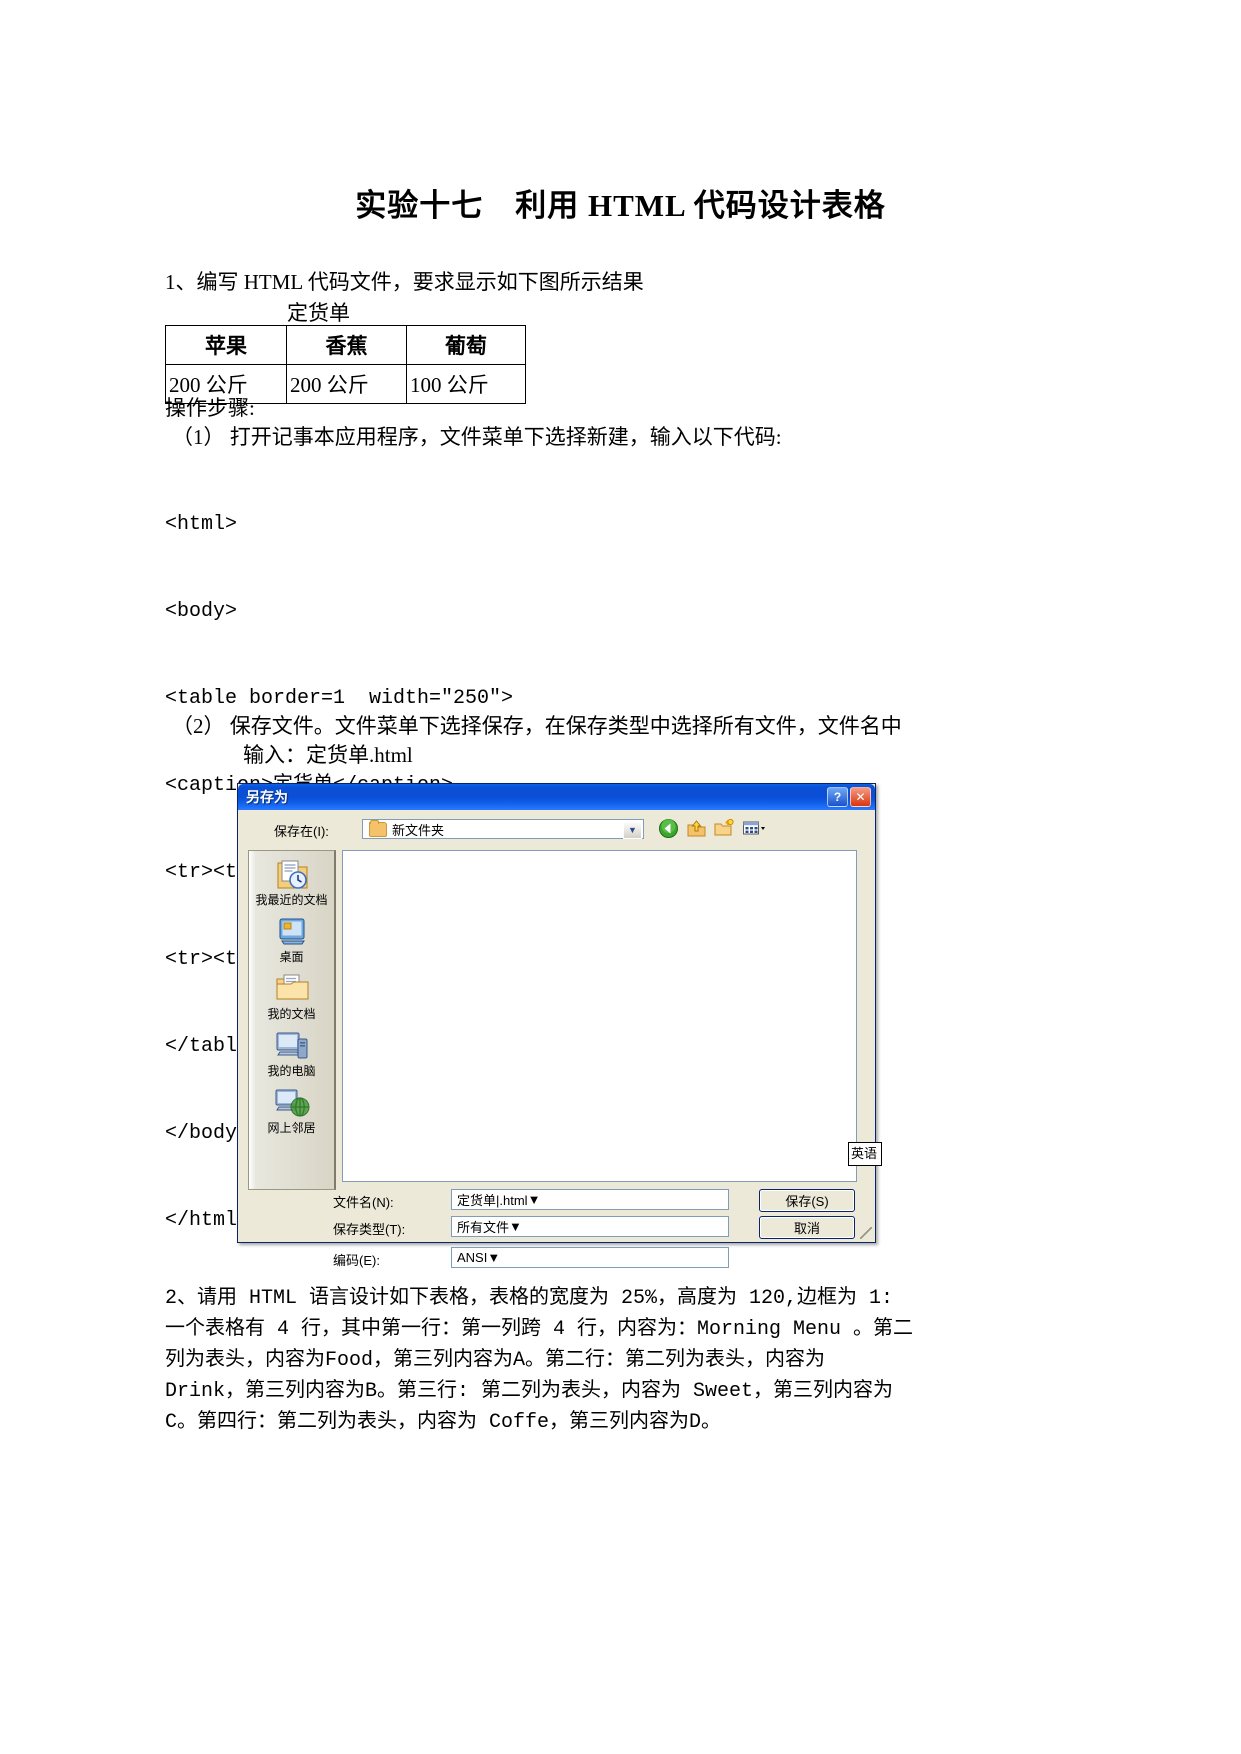 The image size is (1241, 1754). Describe the element at coordinates (807, 1227) in the screenshot. I see `cancel-button: 取消` at that location.